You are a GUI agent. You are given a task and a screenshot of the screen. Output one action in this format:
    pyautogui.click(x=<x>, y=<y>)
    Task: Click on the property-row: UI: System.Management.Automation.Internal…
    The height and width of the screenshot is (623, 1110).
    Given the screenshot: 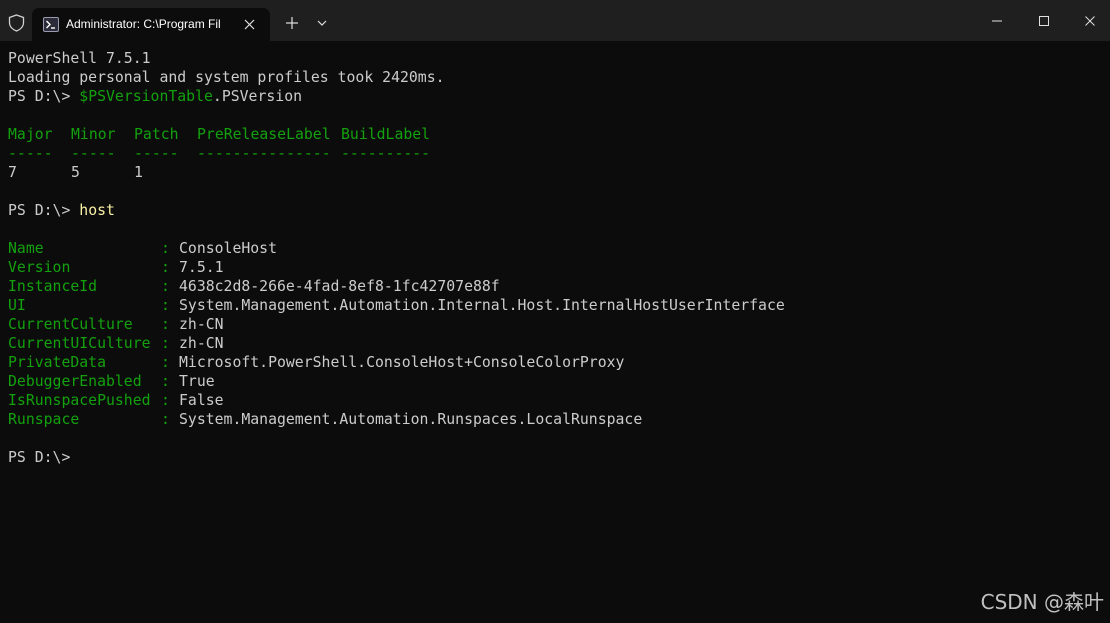 What is the action you would take?
    pyautogui.click(x=553, y=305)
    